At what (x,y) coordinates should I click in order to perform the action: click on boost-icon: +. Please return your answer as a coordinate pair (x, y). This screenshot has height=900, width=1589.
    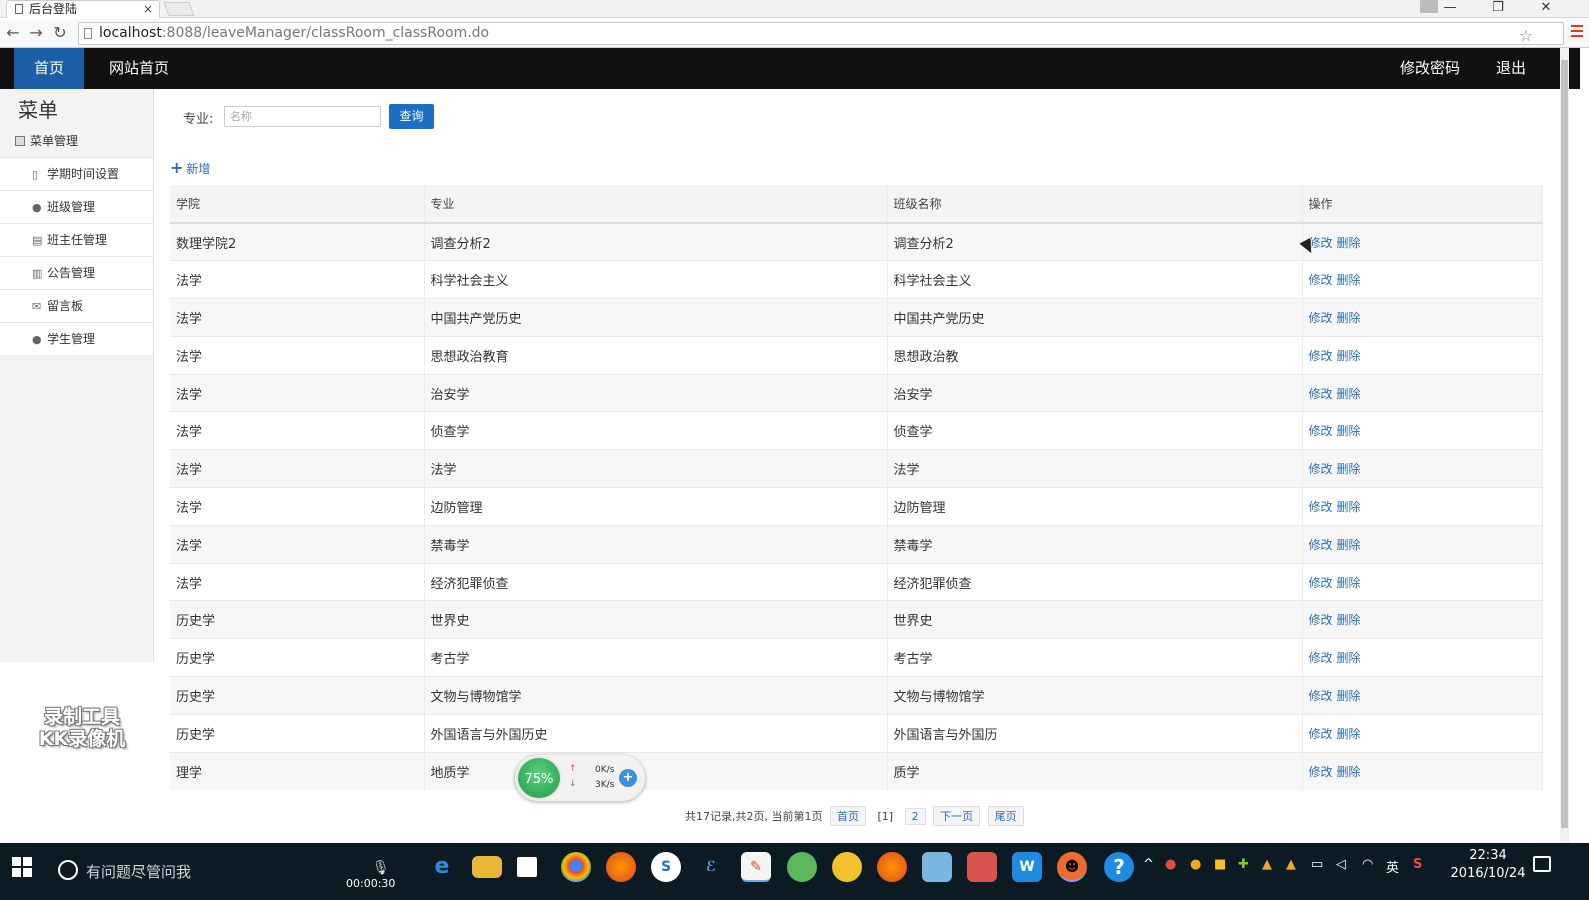
    Looking at the image, I should click on (628, 778).